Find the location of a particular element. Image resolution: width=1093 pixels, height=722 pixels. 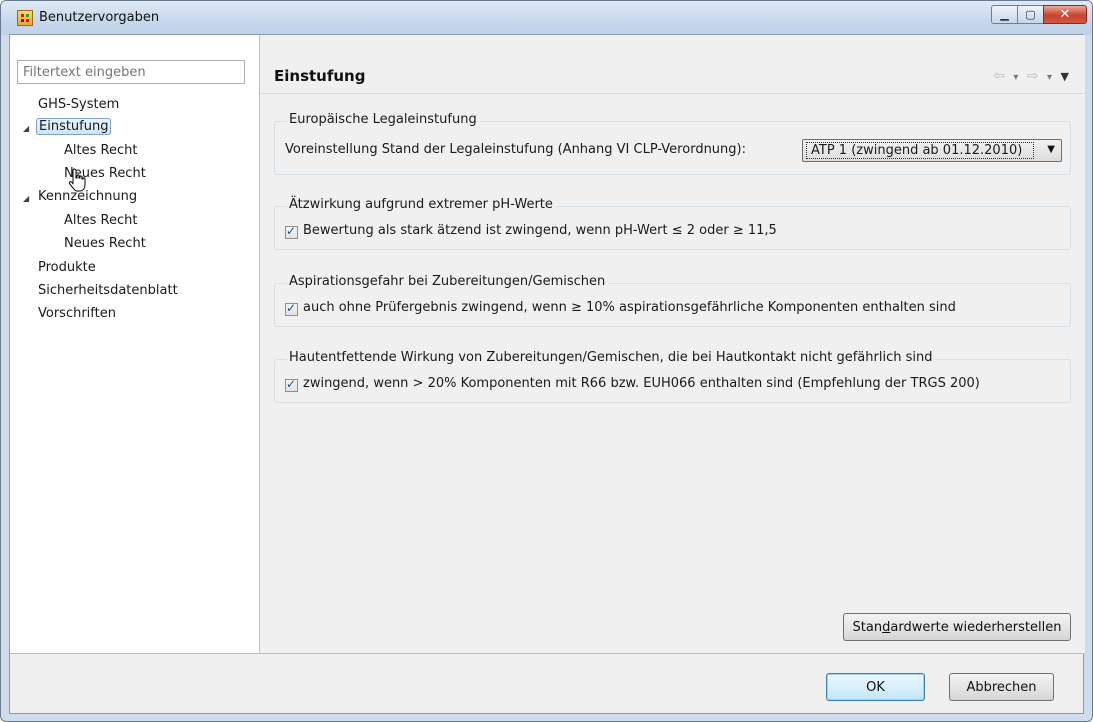

tree-item-ghs-system: GHS-System is located at coordinates (78, 104).